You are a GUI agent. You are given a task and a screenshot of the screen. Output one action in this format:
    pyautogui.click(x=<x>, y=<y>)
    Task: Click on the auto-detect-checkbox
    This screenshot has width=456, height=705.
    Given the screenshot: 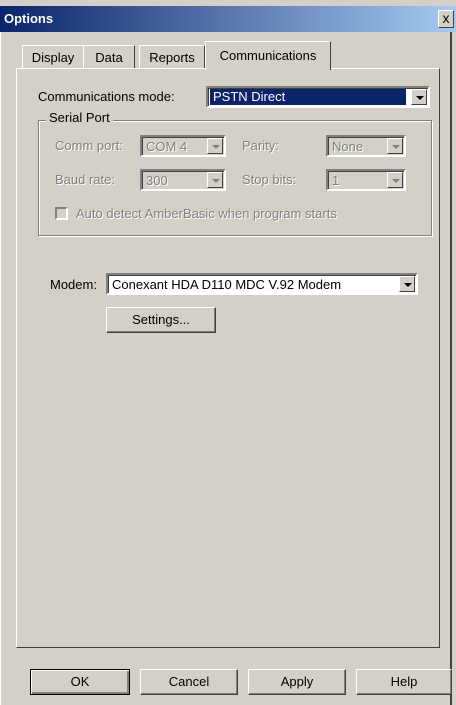 What is the action you would take?
    pyautogui.click(x=61, y=213)
    